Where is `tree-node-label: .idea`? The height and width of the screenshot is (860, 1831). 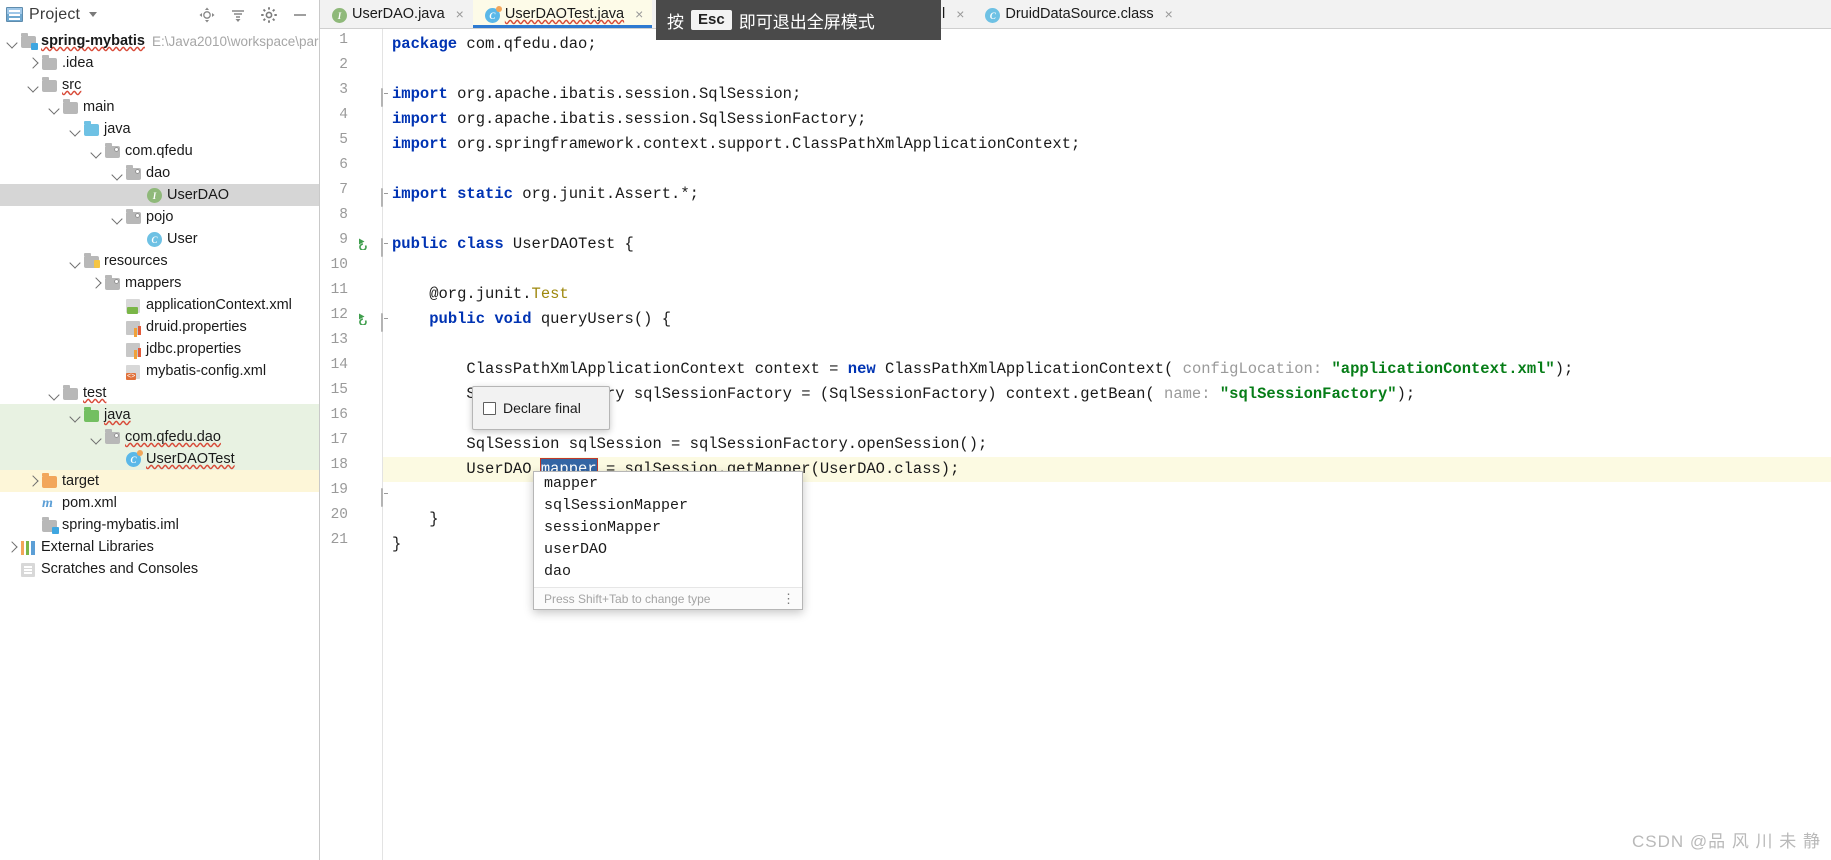 tree-node-label: .idea is located at coordinates (78, 63).